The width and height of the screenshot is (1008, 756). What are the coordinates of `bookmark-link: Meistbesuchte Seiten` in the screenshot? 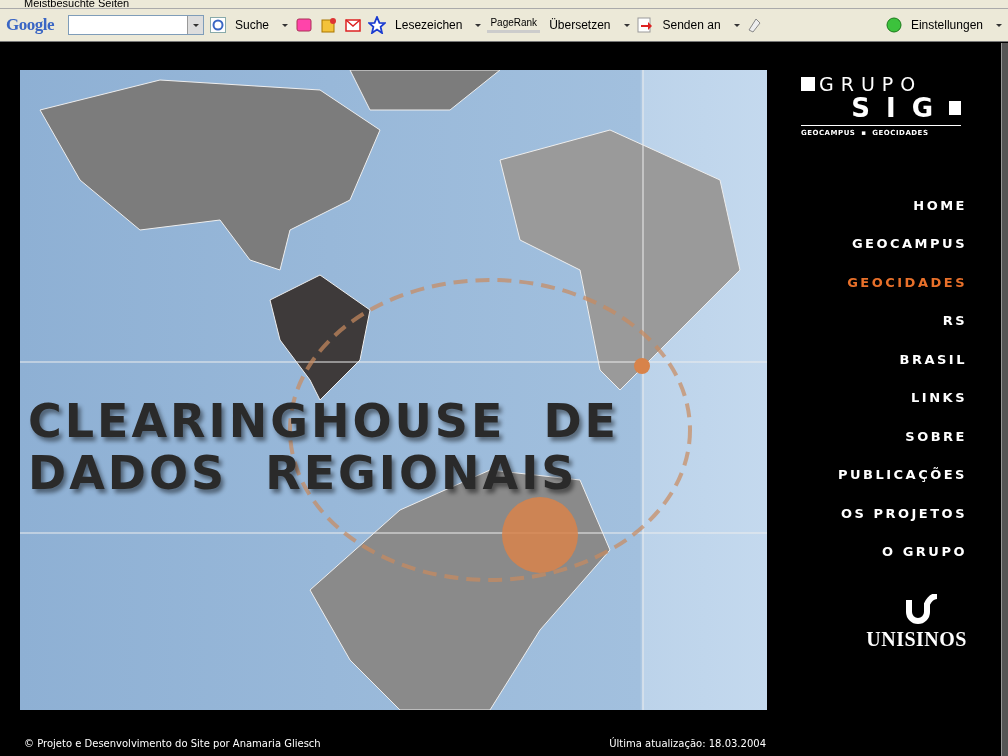 It's located at (77, 4).